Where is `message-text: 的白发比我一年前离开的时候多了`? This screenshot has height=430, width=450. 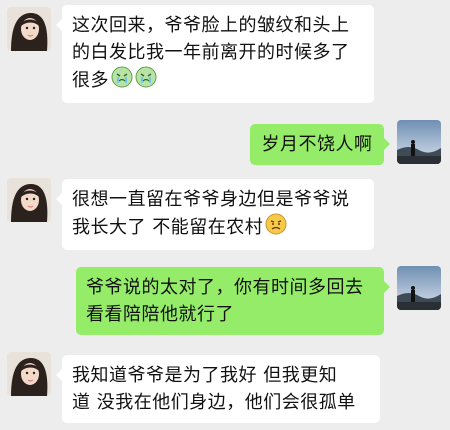
message-text: 的白发比我一年前离开的时候多了 is located at coordinates (211, 52).